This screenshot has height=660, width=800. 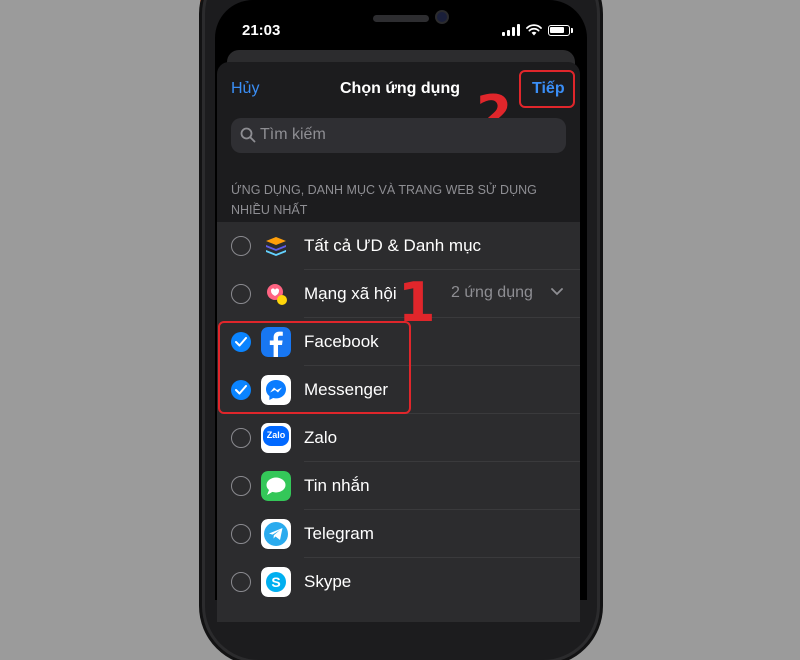 I want to click on battery-icon, so click(x=559, y=30).